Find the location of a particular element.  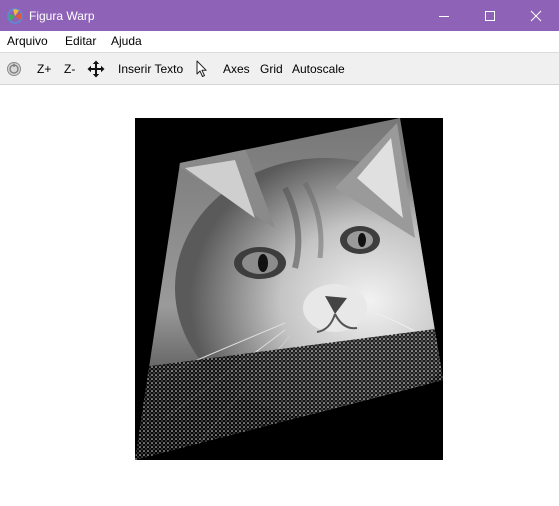

pointer-button is located at coordinates (203, 68).